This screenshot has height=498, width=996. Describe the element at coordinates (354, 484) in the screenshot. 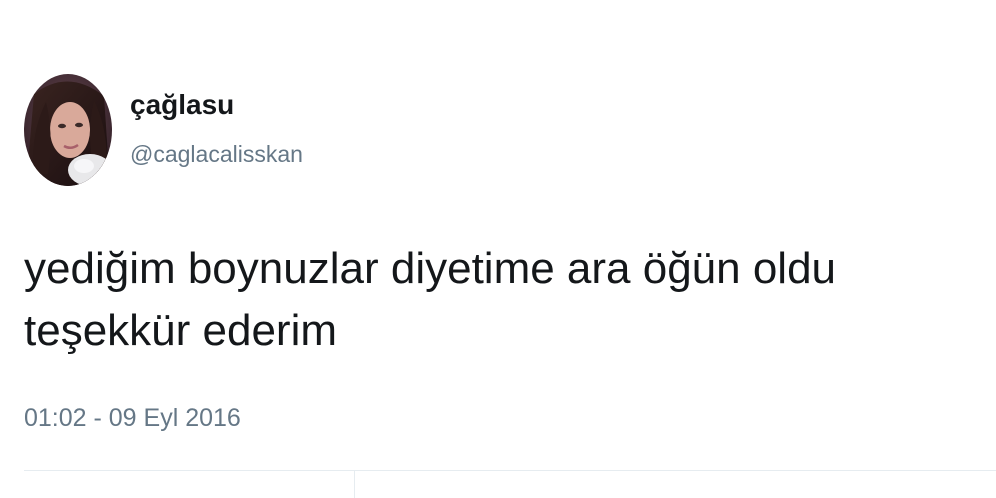

I see `stat-separator` at that location.